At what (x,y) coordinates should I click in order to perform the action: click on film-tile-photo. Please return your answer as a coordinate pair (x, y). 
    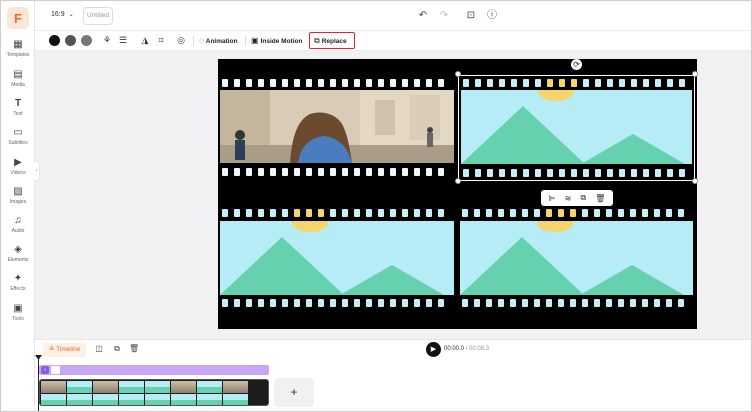
    Looking at the image, I should click on (337, 129).